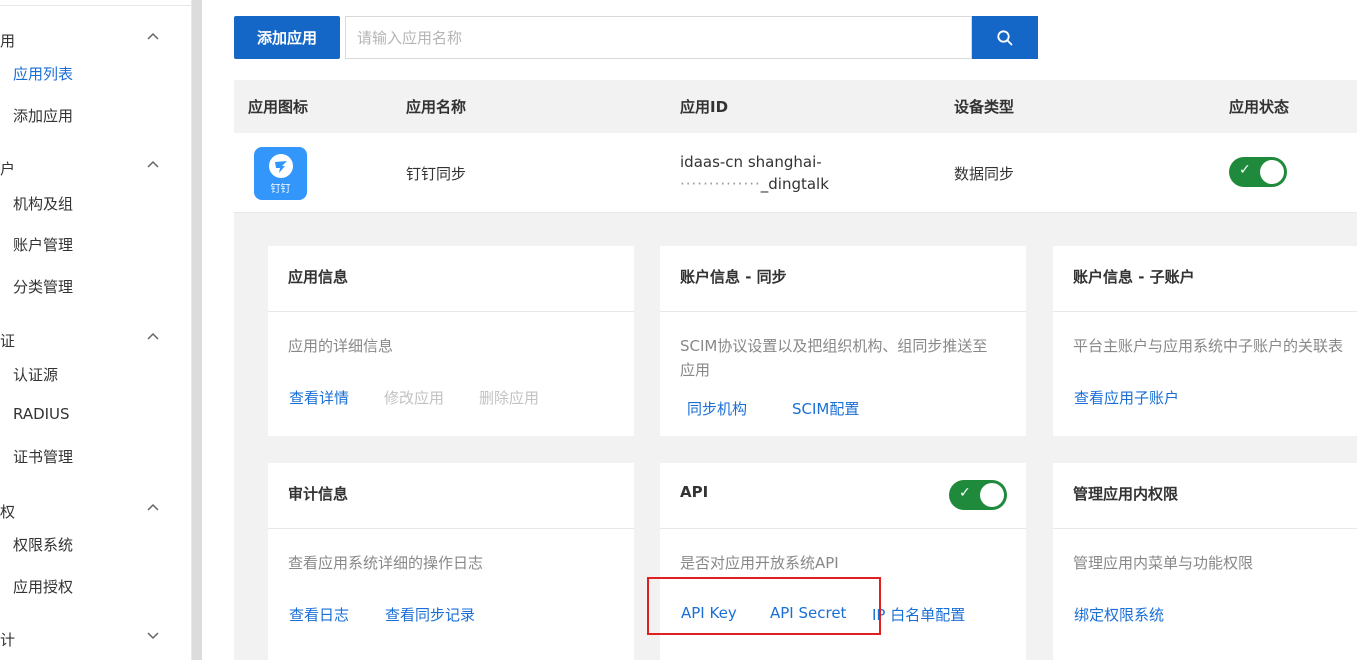 The height and width of the screenshot is (660, 1357). What do you see at coordinates (319, 614) in the screenshot?
I see `view-logs-link: 查看日志` at bounding box center [319, 614].